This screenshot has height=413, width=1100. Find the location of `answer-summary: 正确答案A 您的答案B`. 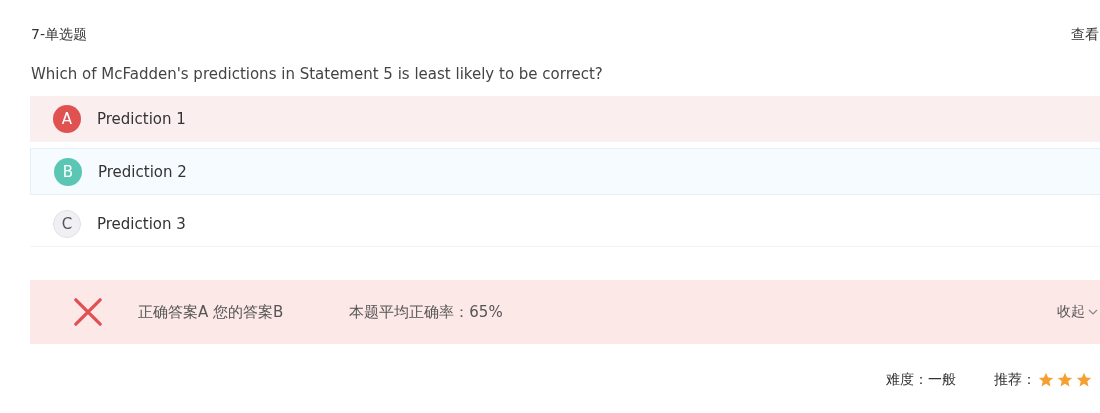

answer-summary: 正确答案A 您的答案B is located at coordinates (211, 312).